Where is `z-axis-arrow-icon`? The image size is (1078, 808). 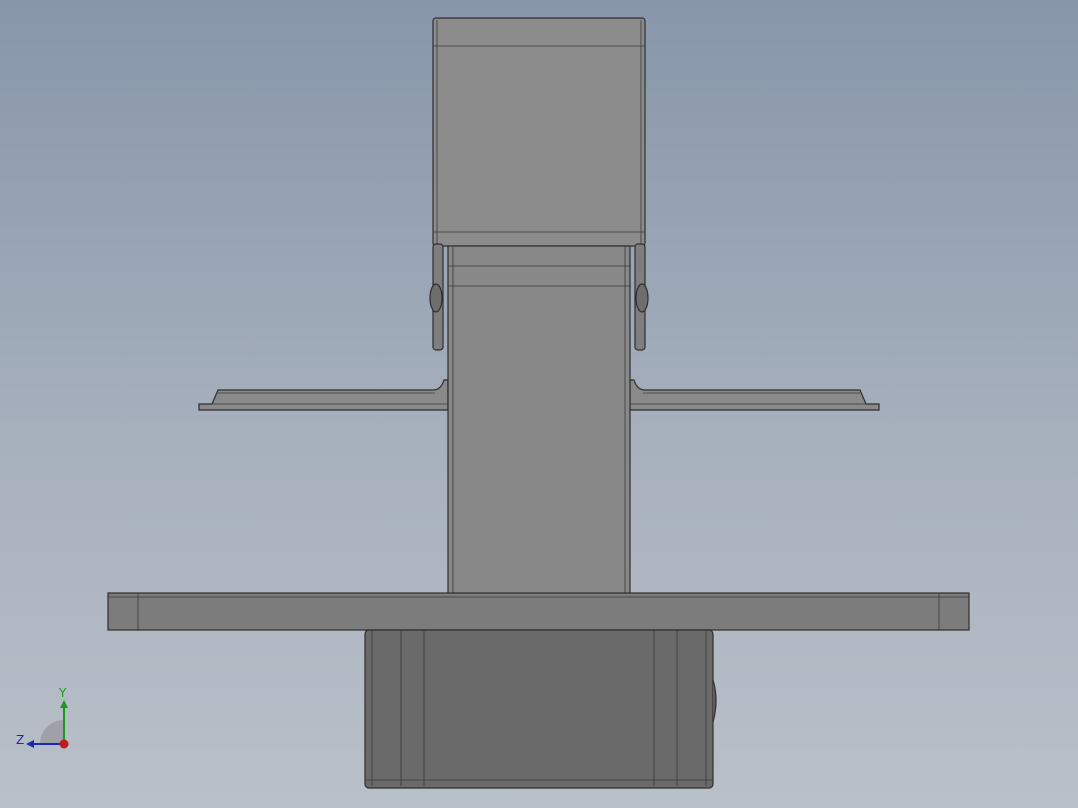
z-axis-arrow-icon is located at coordinates (30, 744).